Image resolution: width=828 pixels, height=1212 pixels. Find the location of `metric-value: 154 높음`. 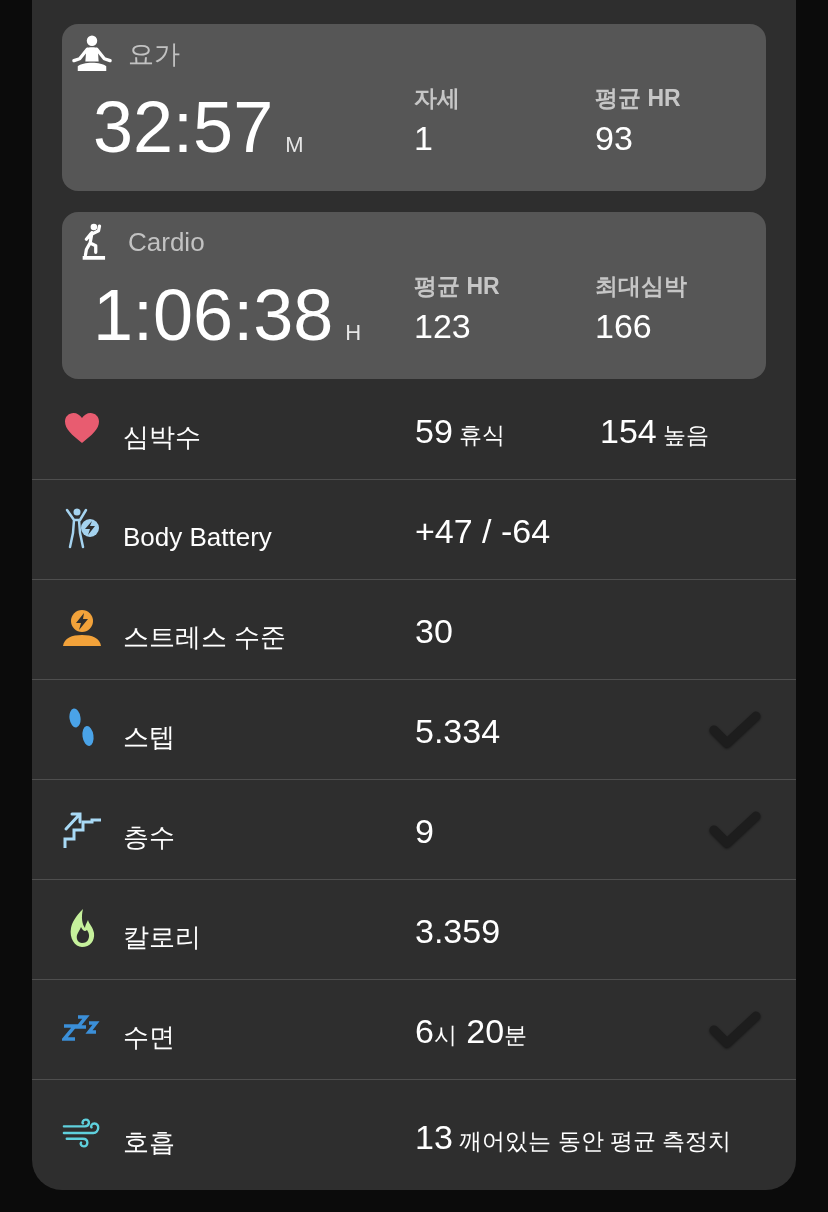

metric-value: 154 높음 is located at coordinates (655, 431).